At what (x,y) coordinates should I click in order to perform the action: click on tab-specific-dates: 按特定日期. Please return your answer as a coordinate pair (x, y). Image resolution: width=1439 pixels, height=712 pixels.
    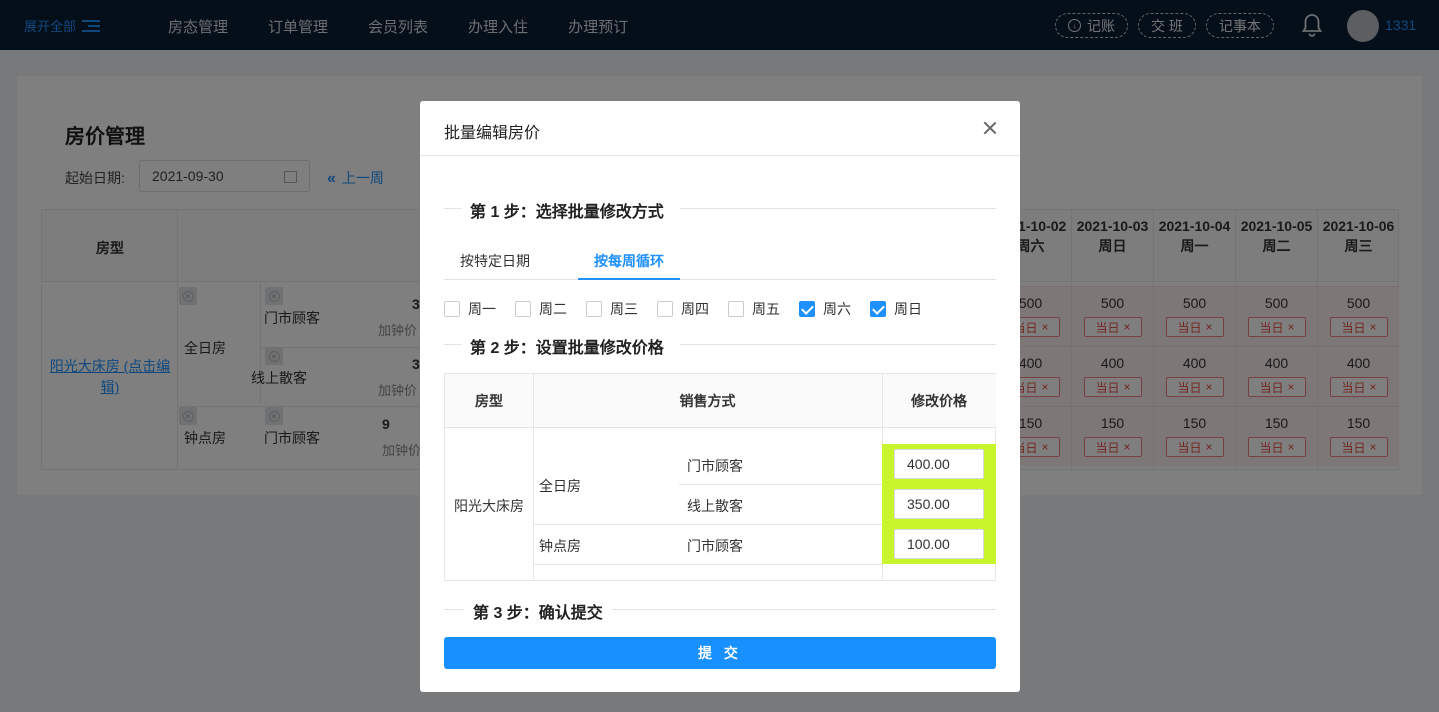
    Looking at the image, I should click on (495, 261).